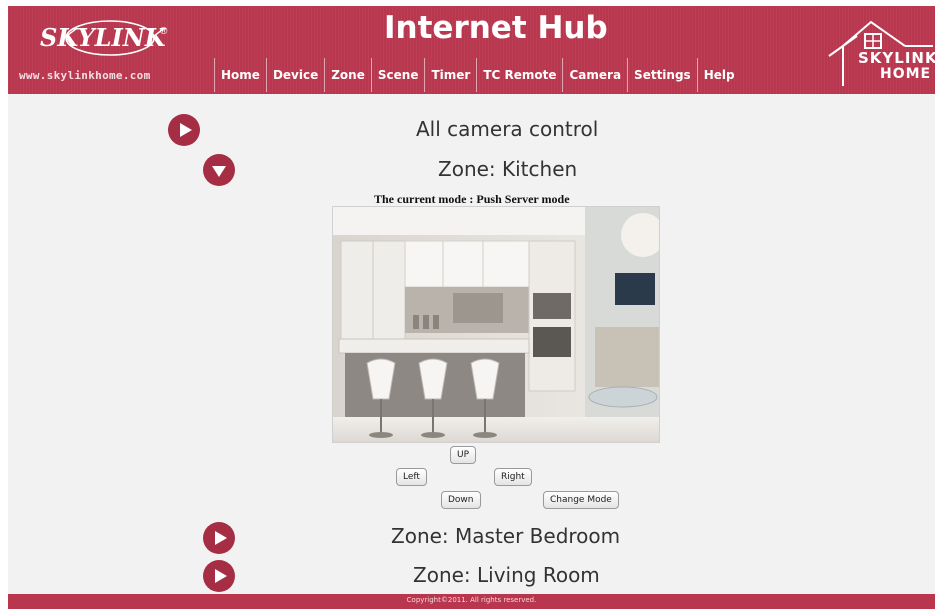  I want to click on brand-url: www.skylinkhome.com, so click(85, 75).